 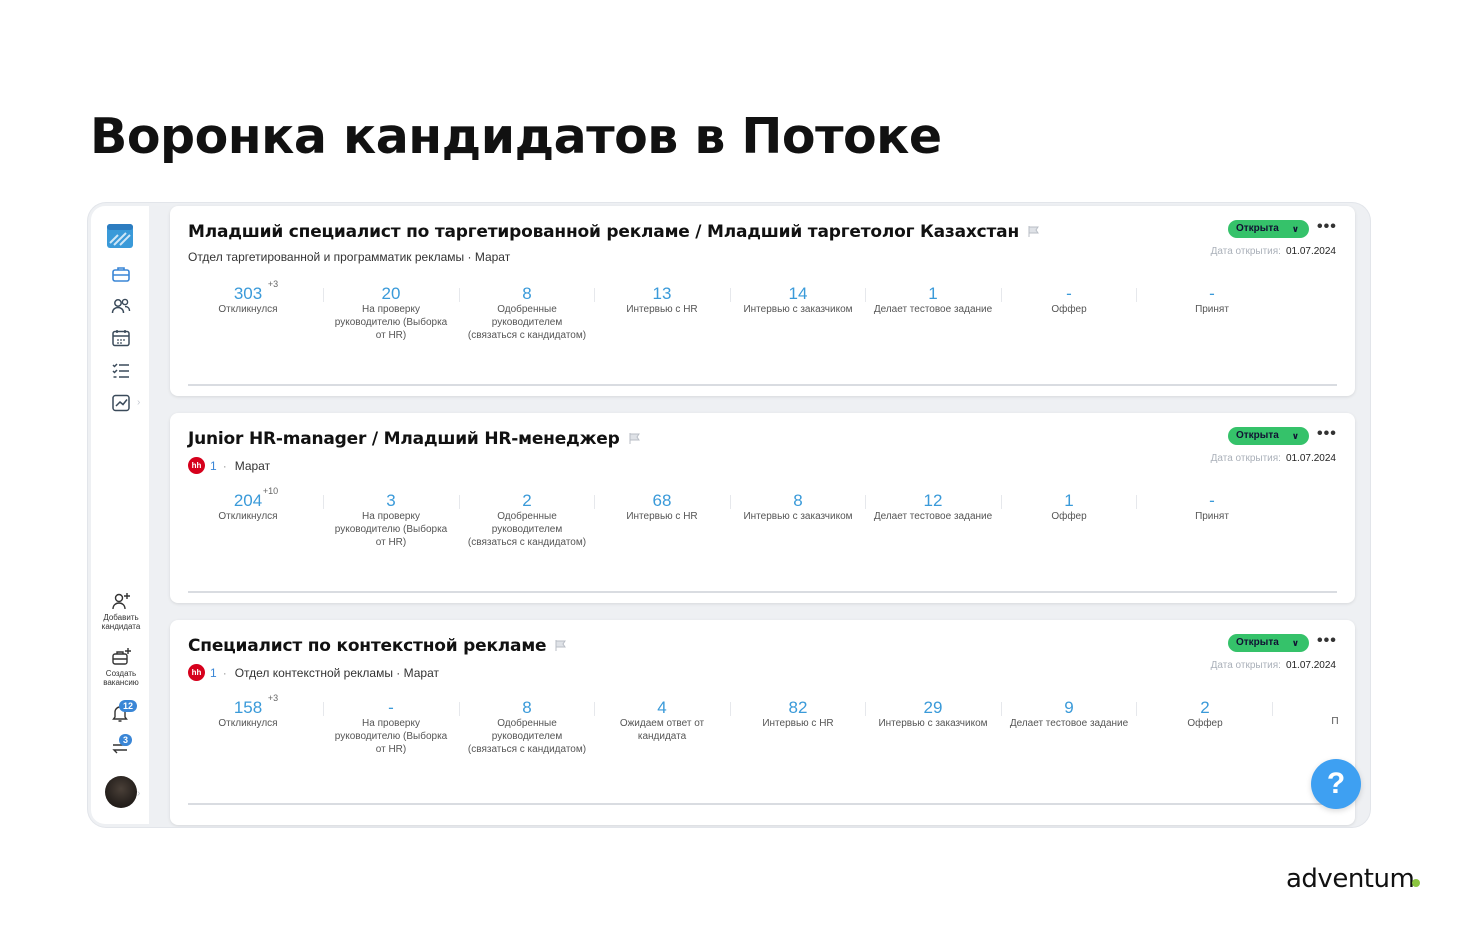 I want to click on funnel-stage: 82 Интервью с HR, so click(x=798, y=714).